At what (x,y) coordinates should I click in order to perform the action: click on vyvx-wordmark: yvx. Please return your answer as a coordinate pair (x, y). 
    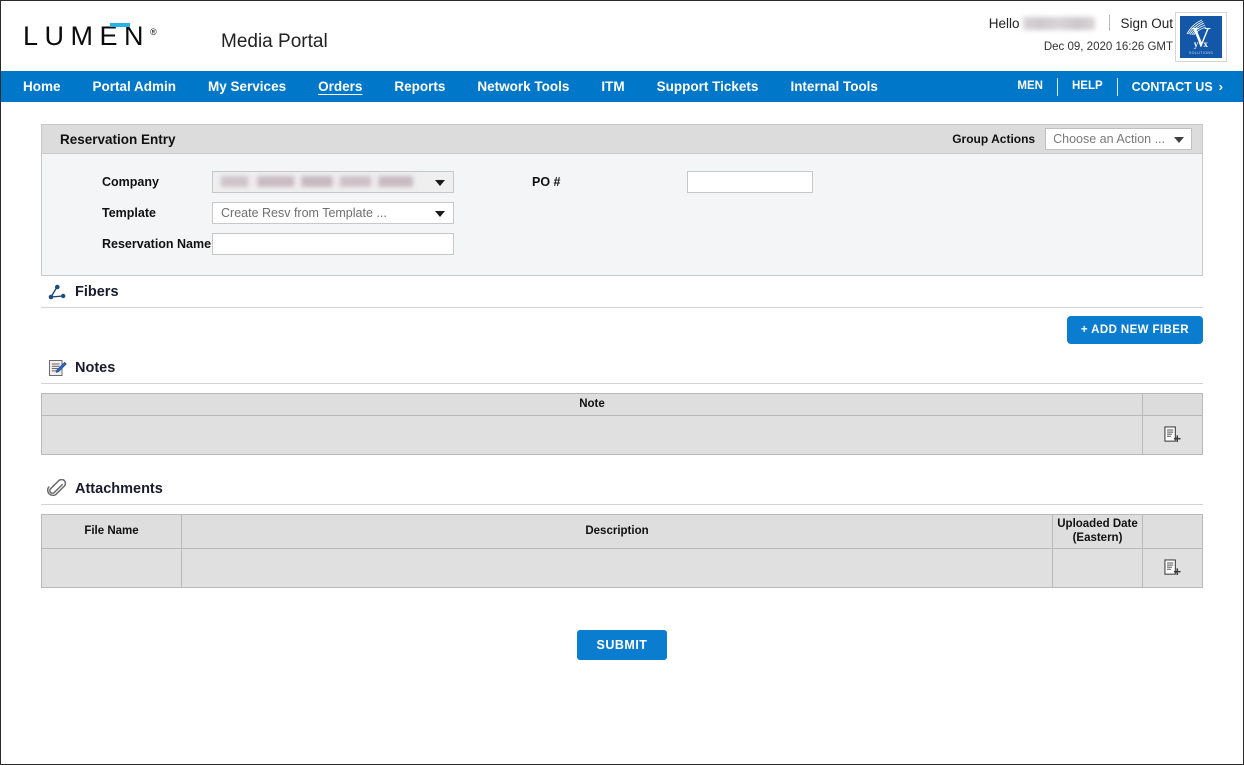
    Looking at the image, I should click on (1201, 44).